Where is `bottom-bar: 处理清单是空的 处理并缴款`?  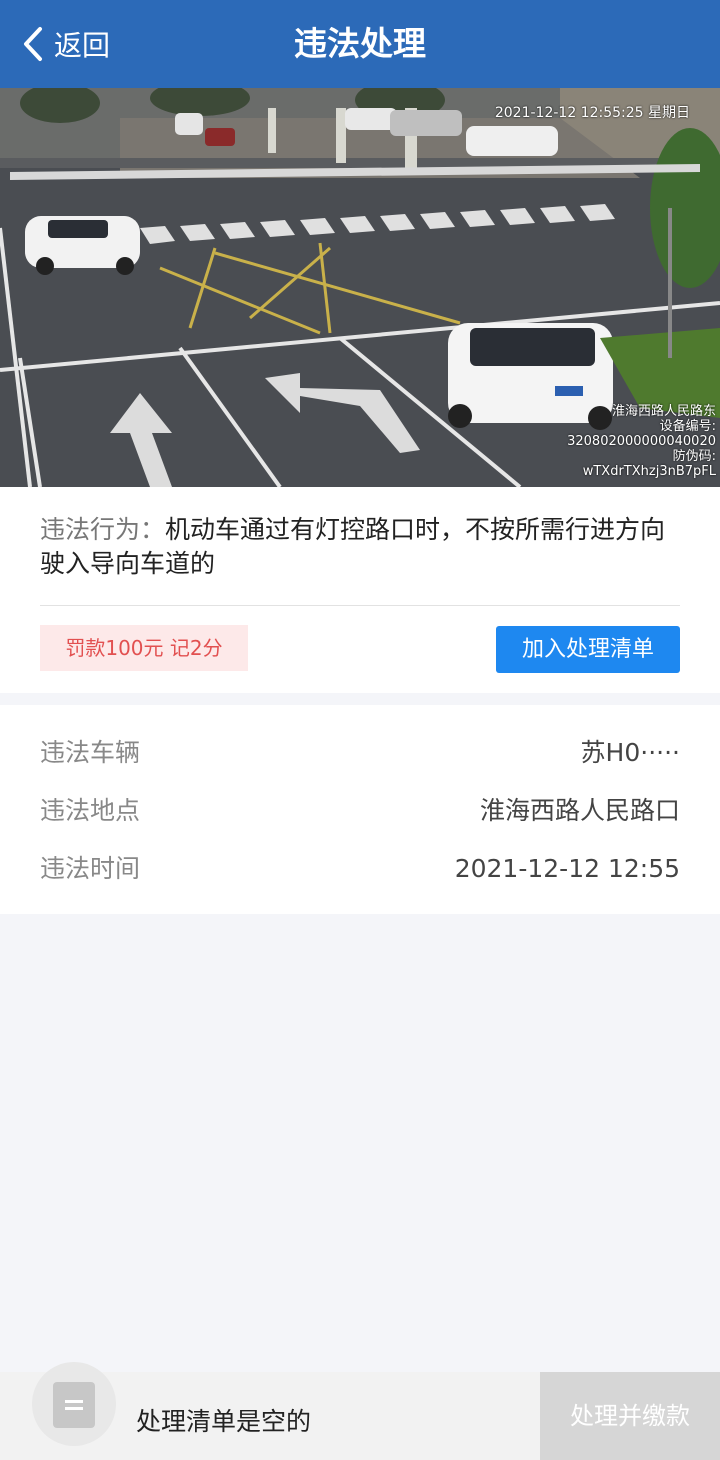
bottom-bar: 处理清单是空的 处理并缴款 is located at coordinates (360, 1411).